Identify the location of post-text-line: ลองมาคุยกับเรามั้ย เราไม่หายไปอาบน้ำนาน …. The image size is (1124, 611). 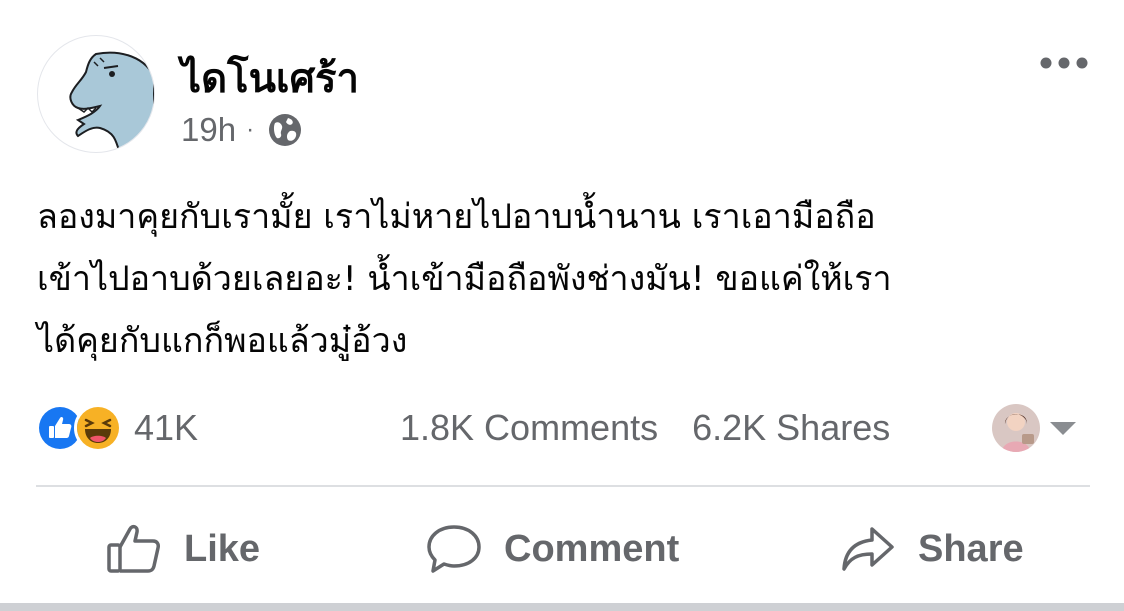
(456, 217).